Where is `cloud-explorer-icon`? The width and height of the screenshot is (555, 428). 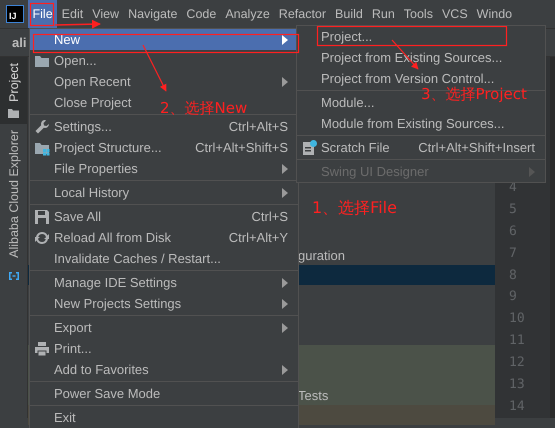
cloud-explorer-icon is located at coordinates (14, 276).